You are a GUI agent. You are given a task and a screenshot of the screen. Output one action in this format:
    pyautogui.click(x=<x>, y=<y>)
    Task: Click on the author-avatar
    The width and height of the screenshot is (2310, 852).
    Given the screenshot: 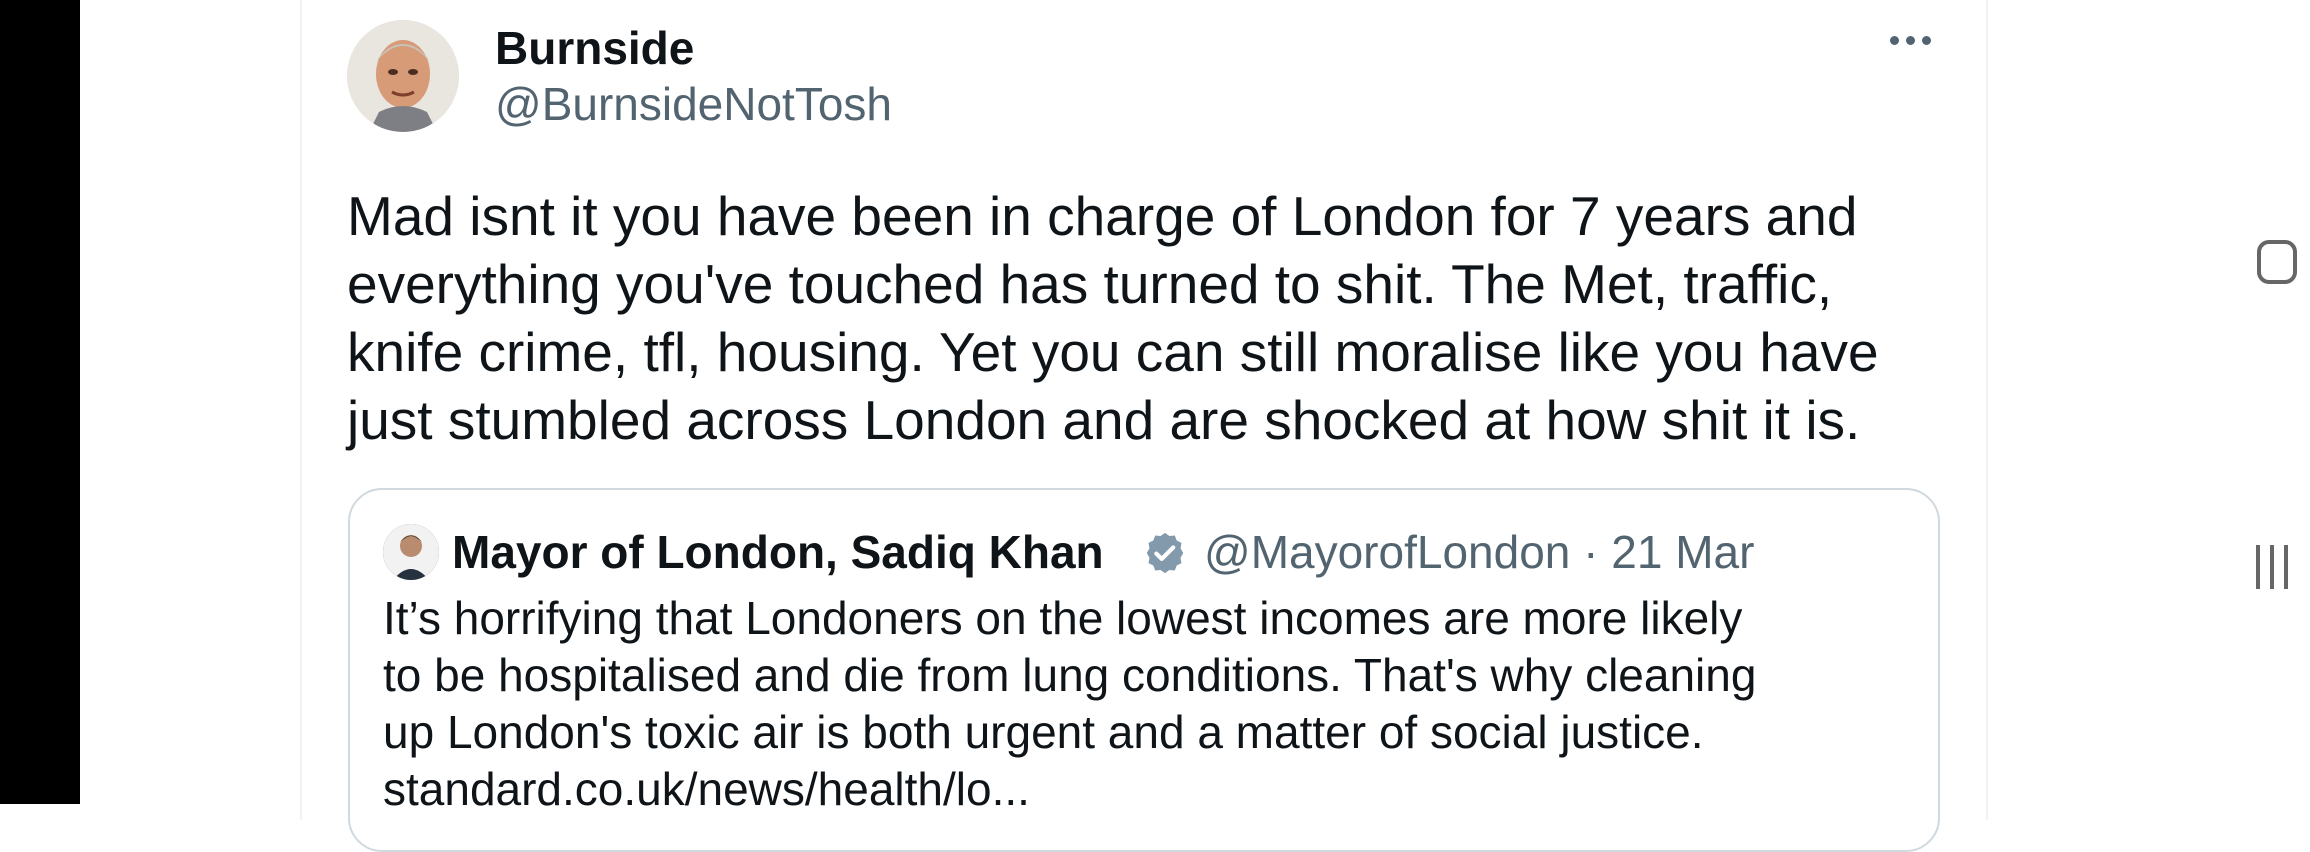 What is the action you would take?
    pyautogui.click(x=403, y=76)
    